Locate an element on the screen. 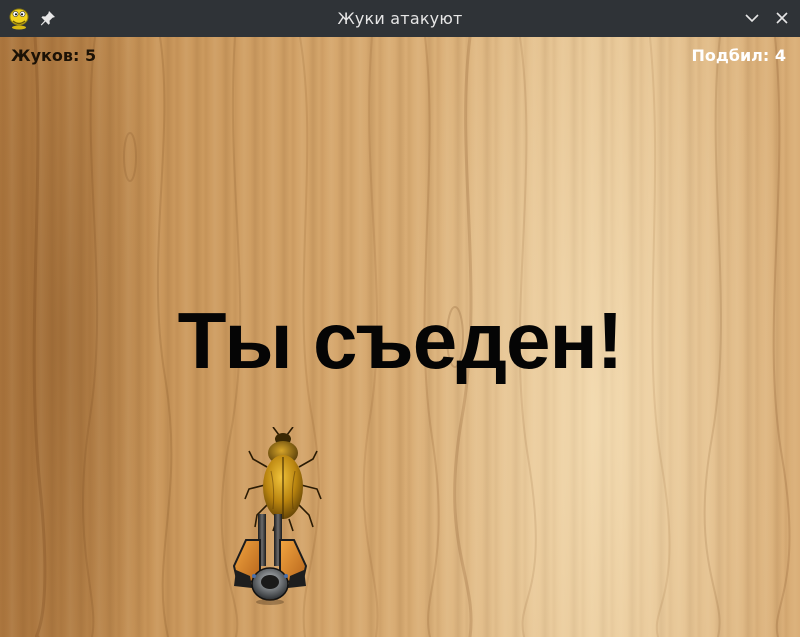 This screenshot has height=637, width=800. pin-icon is located at coordinates (48, 18).